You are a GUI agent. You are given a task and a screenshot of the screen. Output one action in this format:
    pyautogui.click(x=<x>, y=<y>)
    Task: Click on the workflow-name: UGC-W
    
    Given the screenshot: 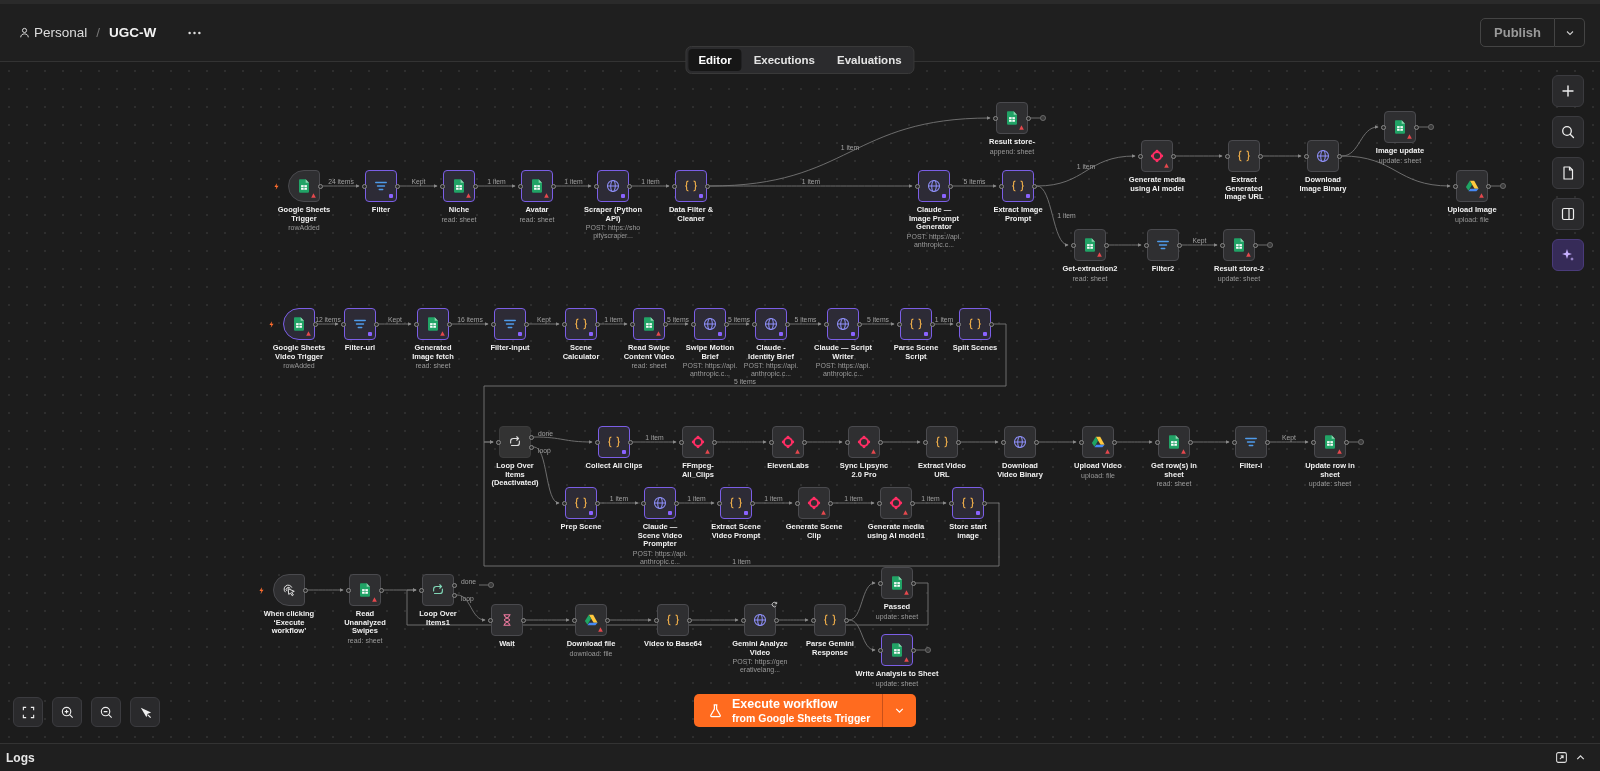 What is the action you would take?
    pyautogui.click(x=133, y=32)
    